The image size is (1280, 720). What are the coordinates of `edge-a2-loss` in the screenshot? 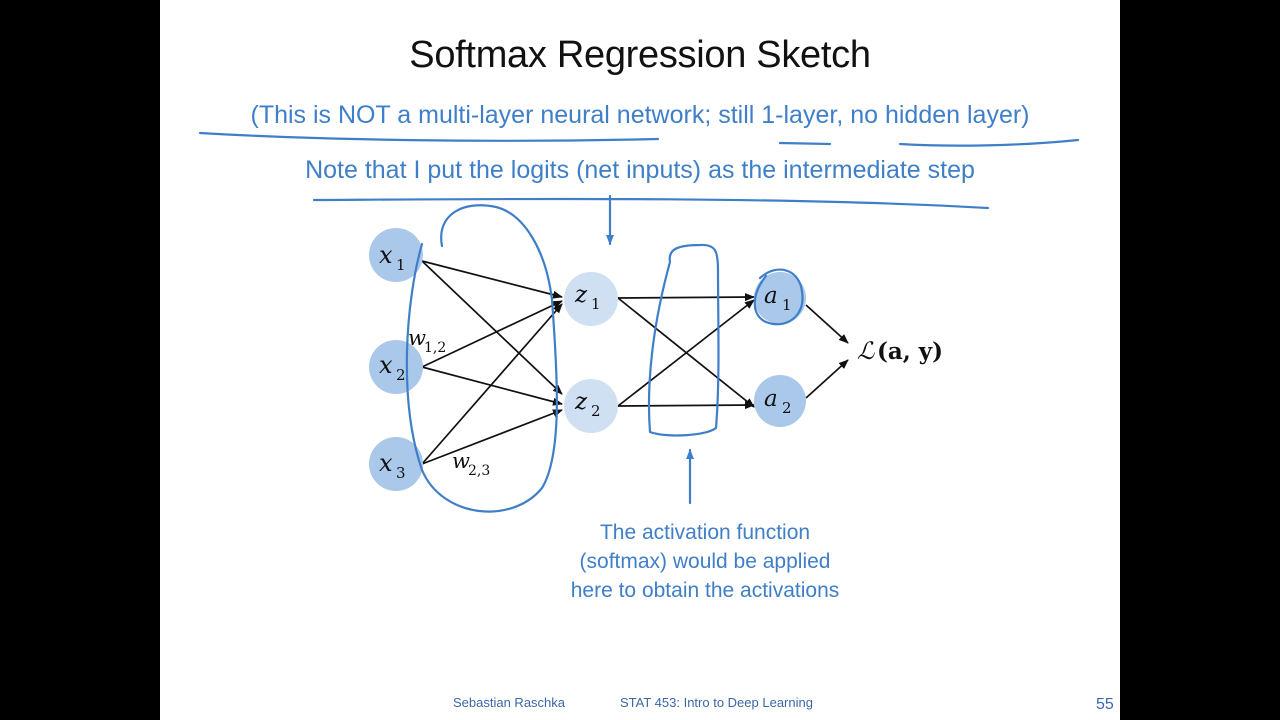 It's located at (827, 379).